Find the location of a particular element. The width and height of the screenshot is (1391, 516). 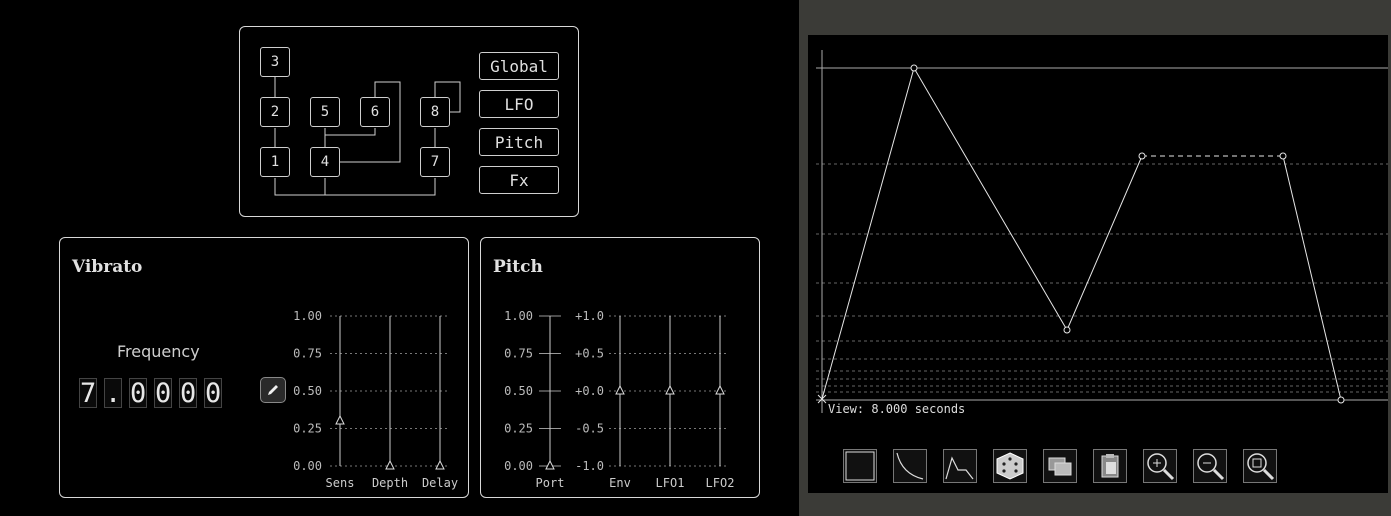

square-shape-button is located at coordinates (860, 466).